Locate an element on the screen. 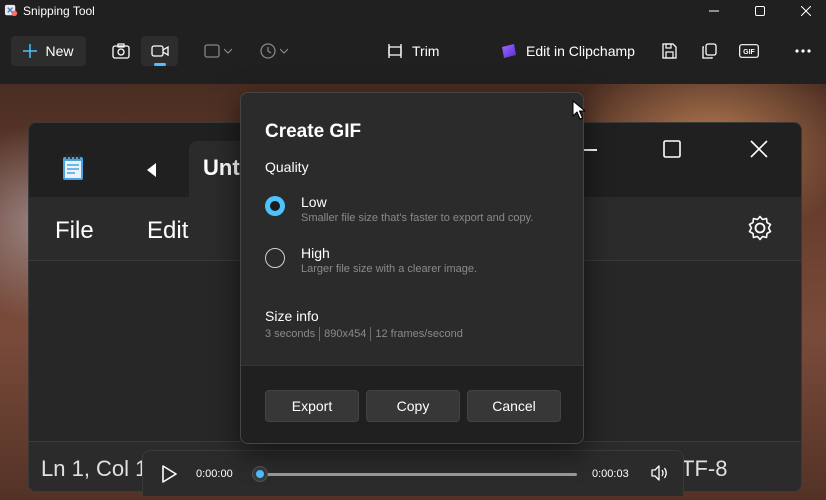 This screenshot has width=826, height=500. quality-low-label: Low is located at coordinates (314, 202).